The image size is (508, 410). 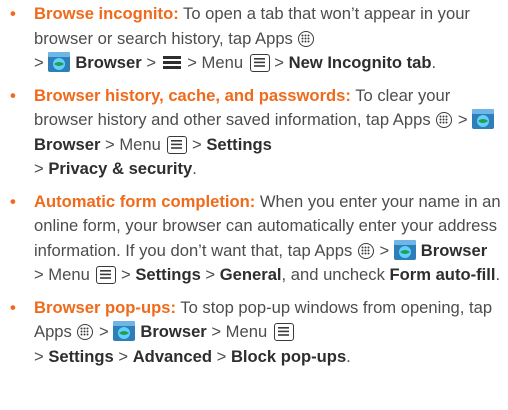 I want to click on advanced-label: Advanced, so click(x=172, y=356).